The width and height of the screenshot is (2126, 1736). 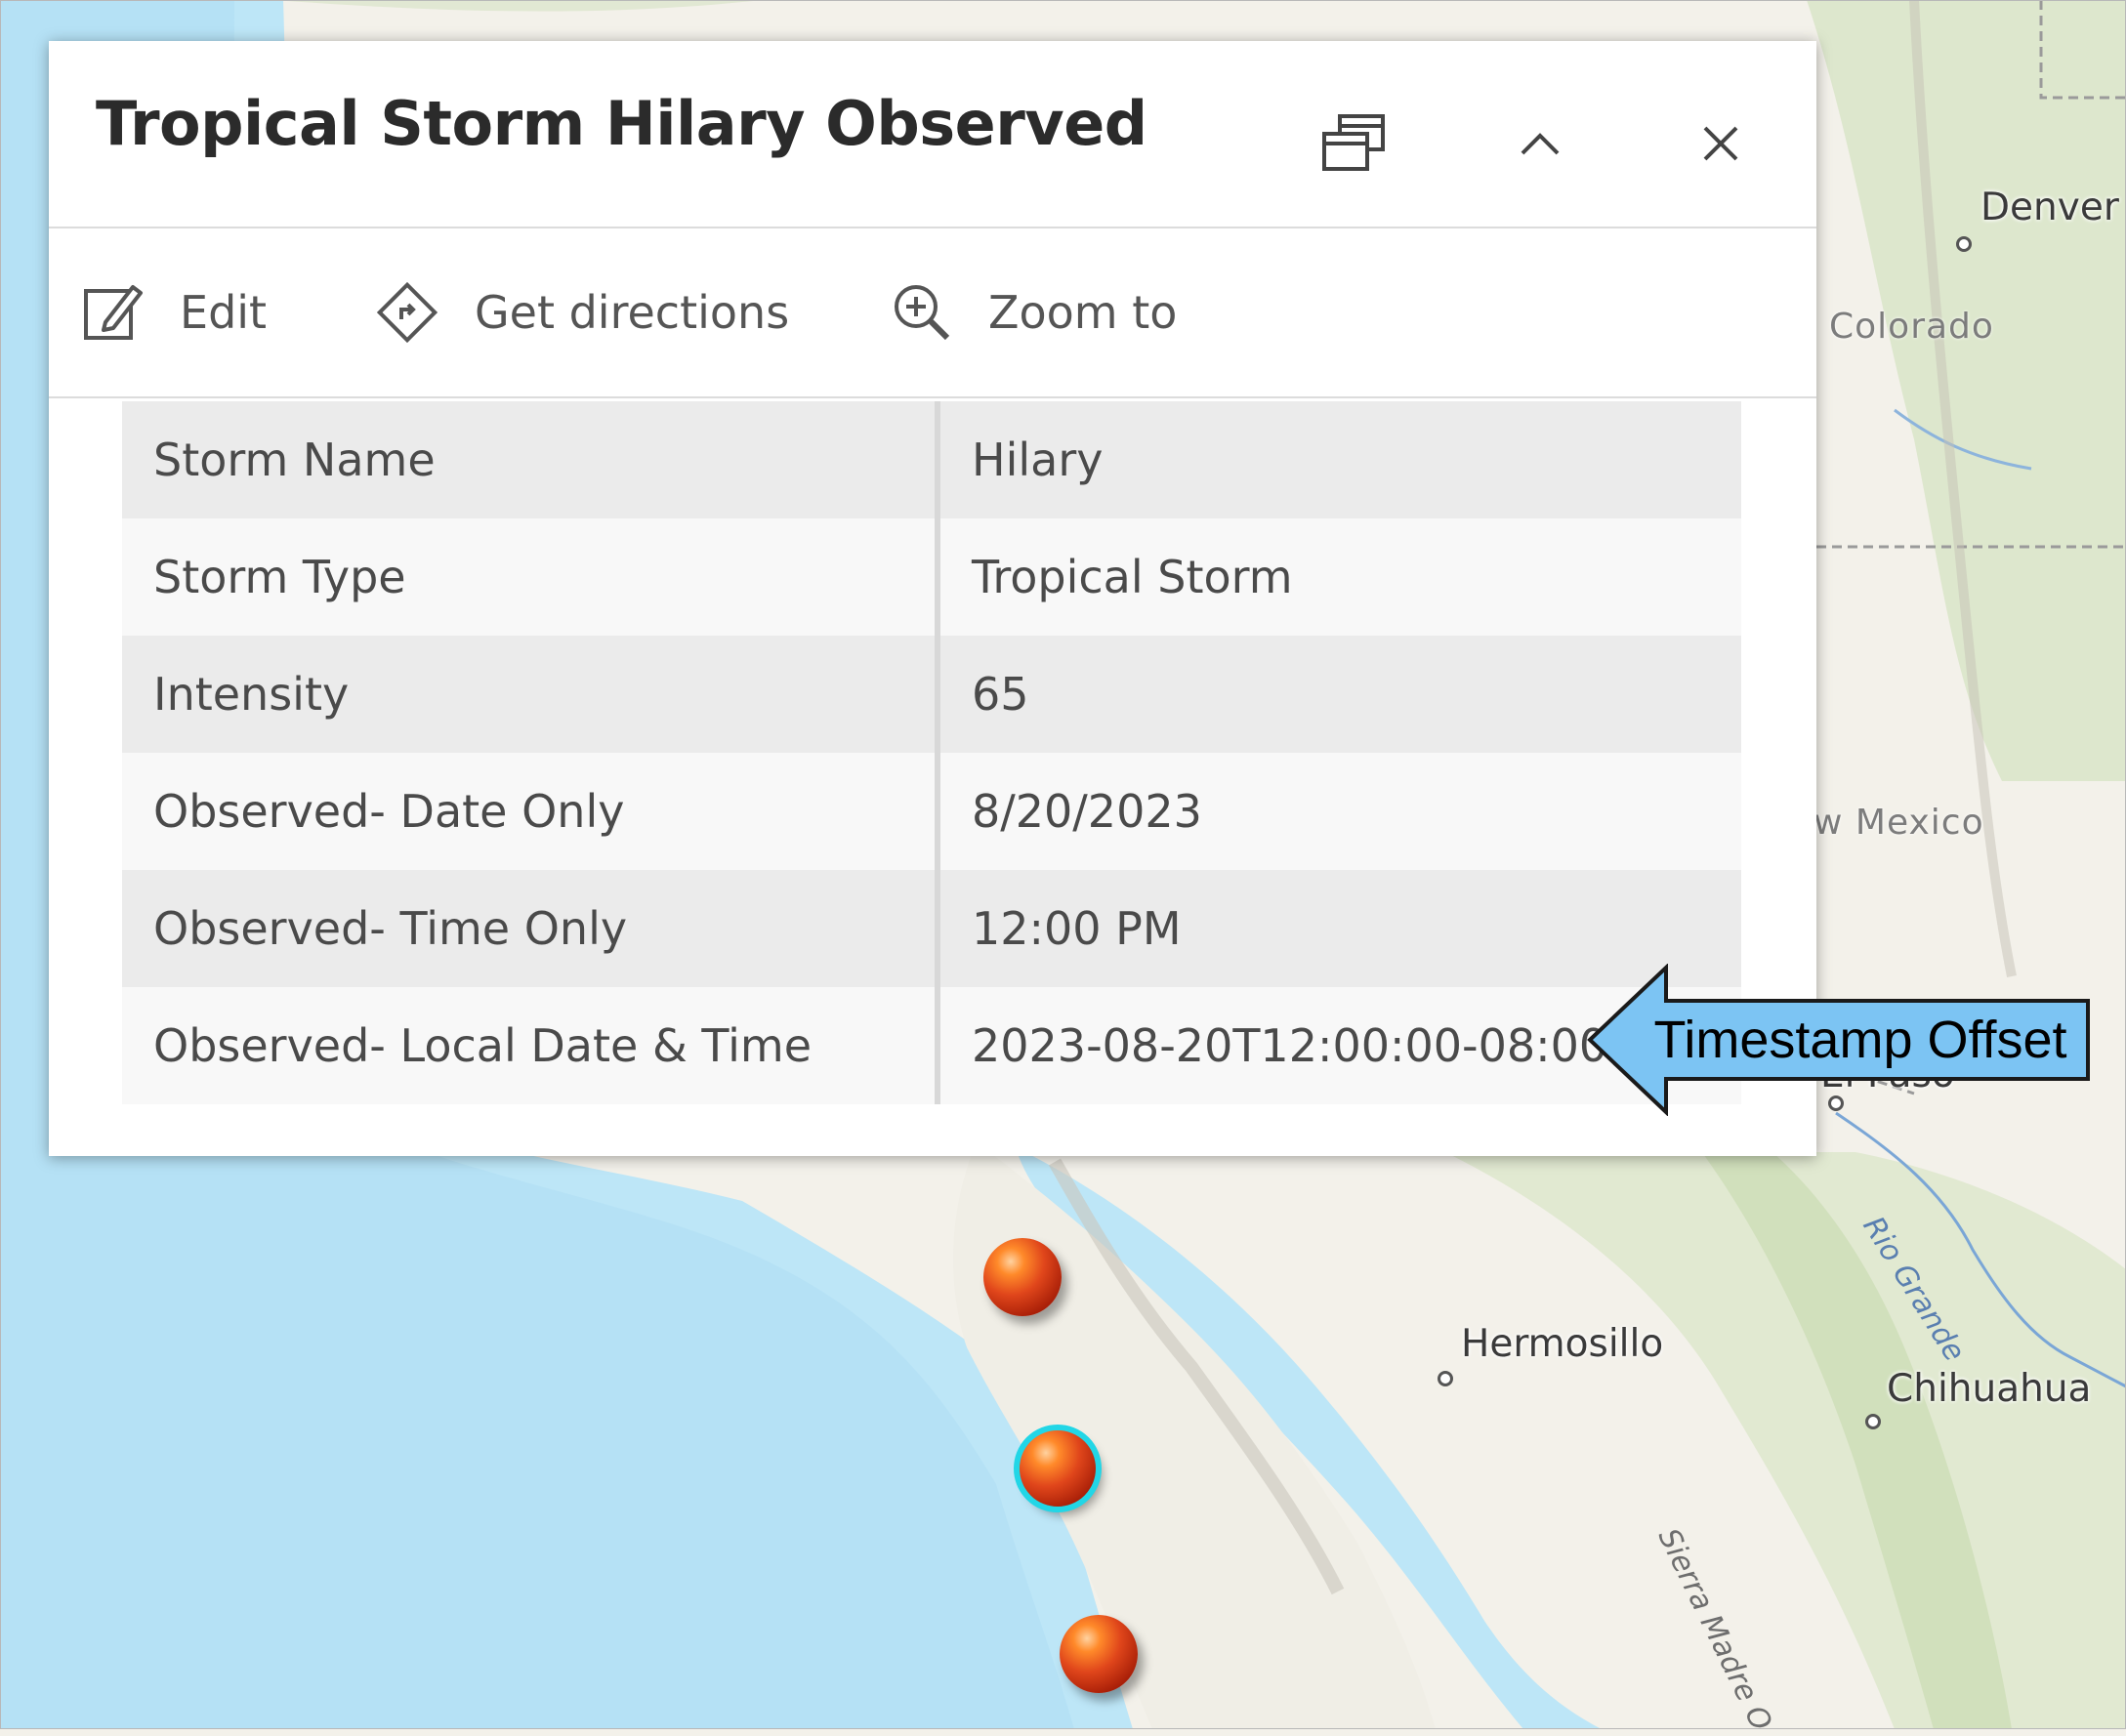 I want to click on field-value: 65, so click(x=1340, y=694).